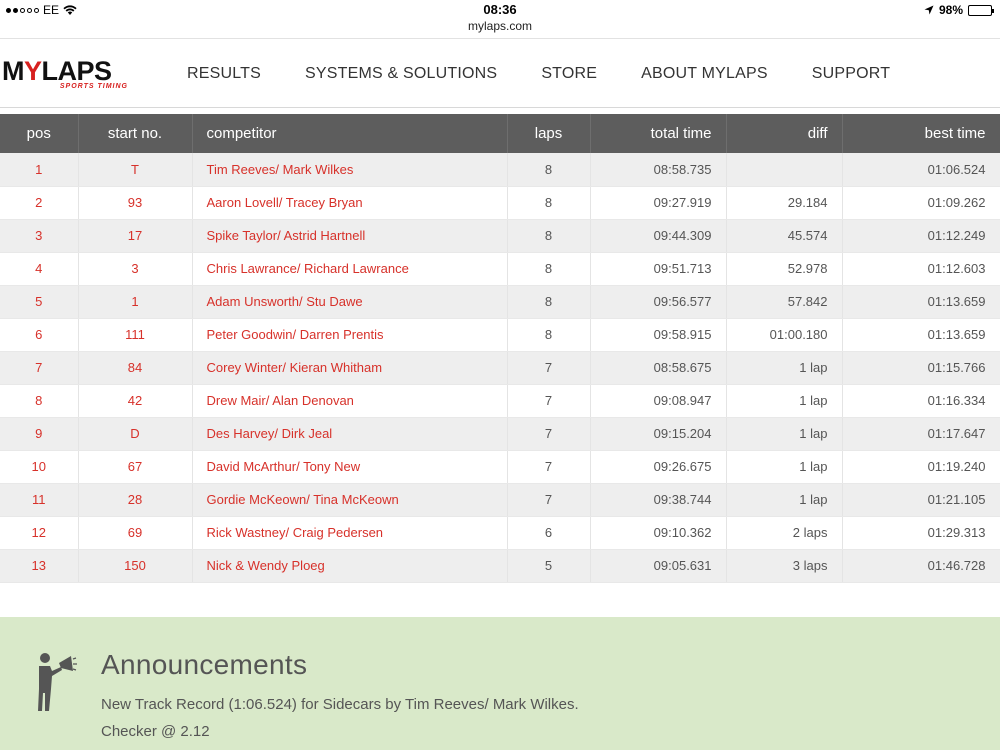  Describe the element at coordinates (135, 133) in the screenshot. I see `col-header-start-no: start no.` at that location.